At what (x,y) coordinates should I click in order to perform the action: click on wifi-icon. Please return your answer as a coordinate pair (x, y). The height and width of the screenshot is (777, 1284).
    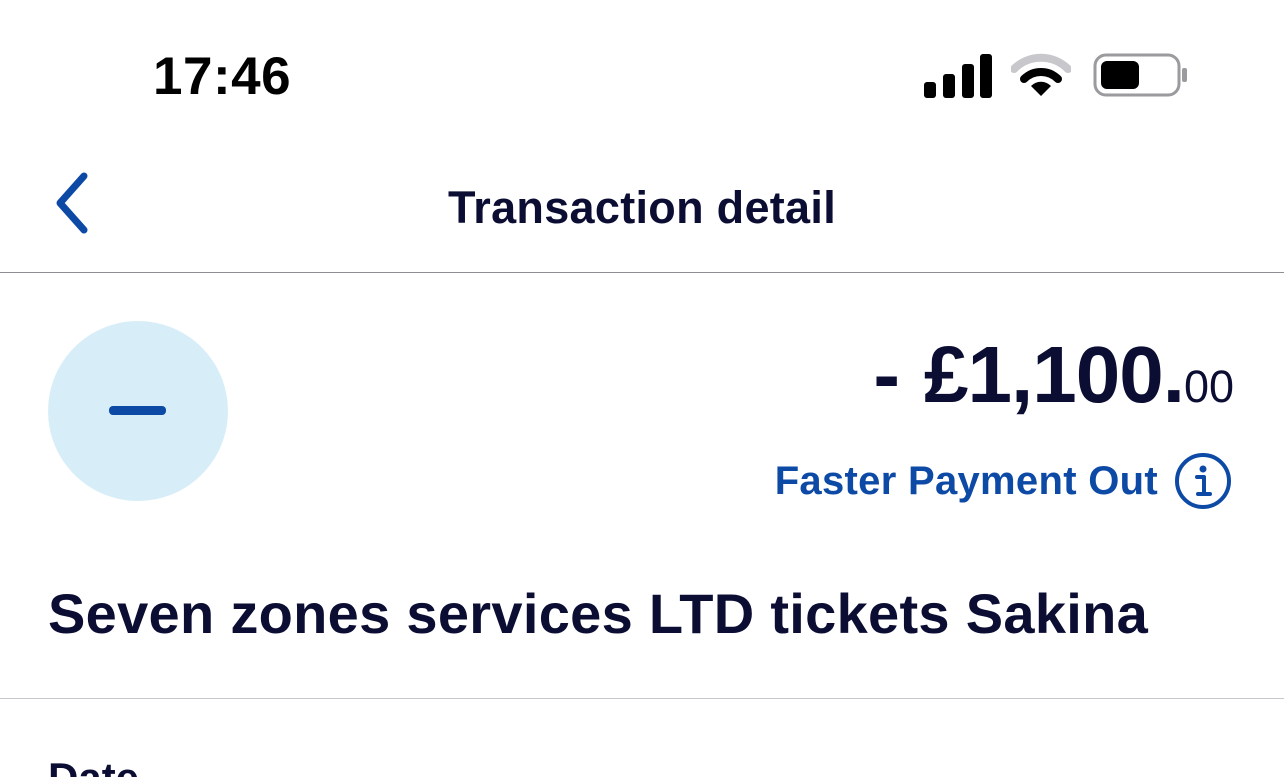
    Looking at the image, I should click on (1041, 74).